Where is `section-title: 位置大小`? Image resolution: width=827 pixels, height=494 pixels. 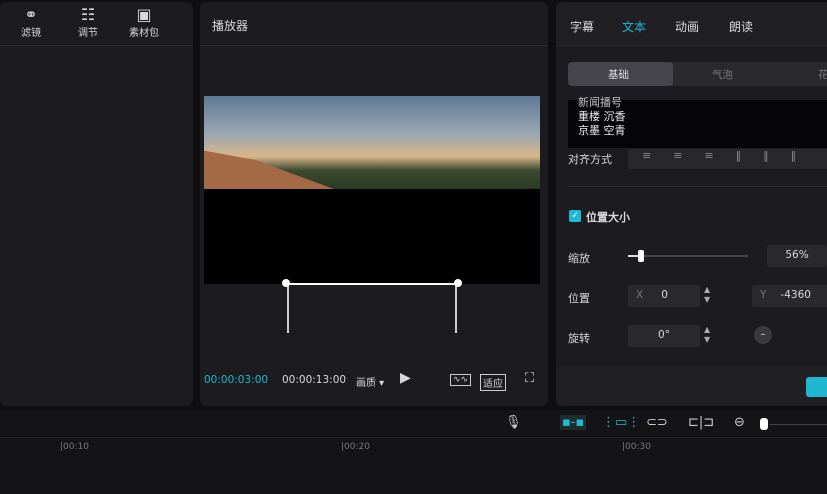
section-title: 位置大小 is located at coordinates (608, 217).